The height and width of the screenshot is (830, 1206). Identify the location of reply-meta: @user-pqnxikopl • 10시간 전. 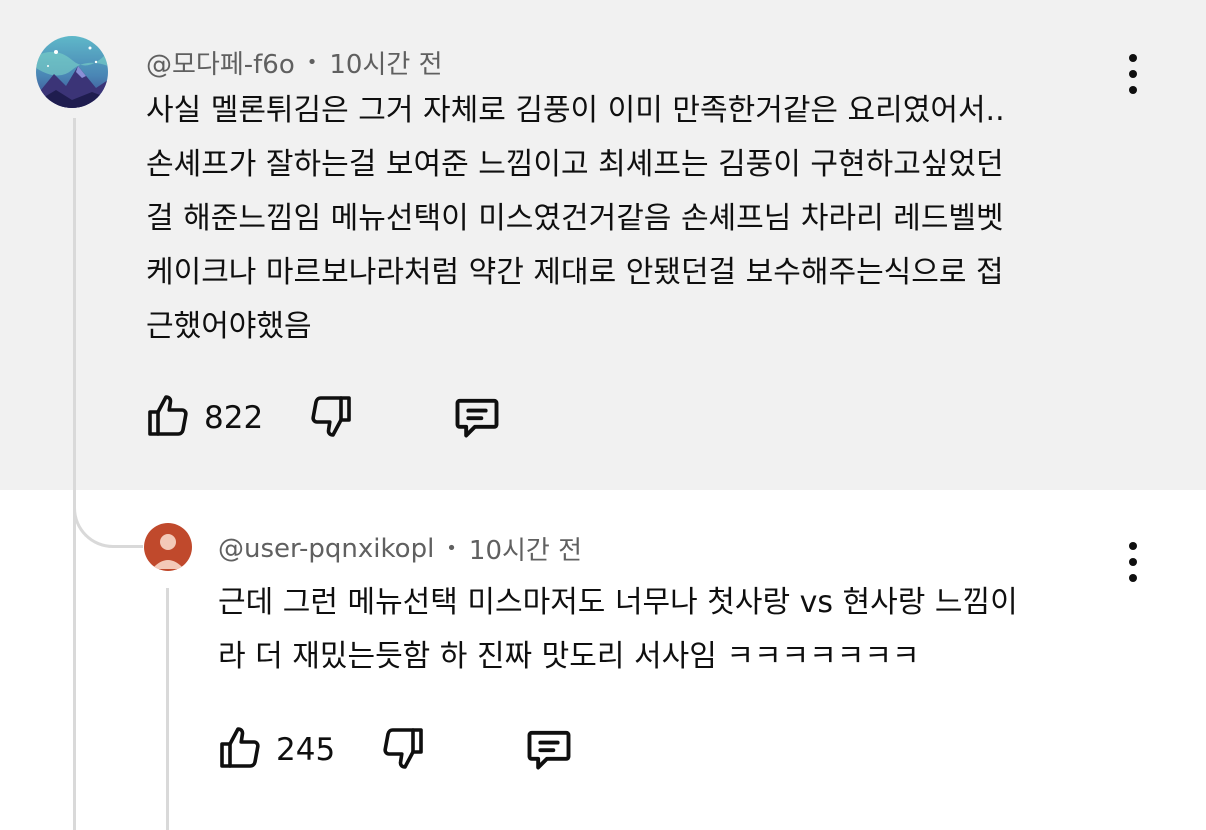
(400, 548).